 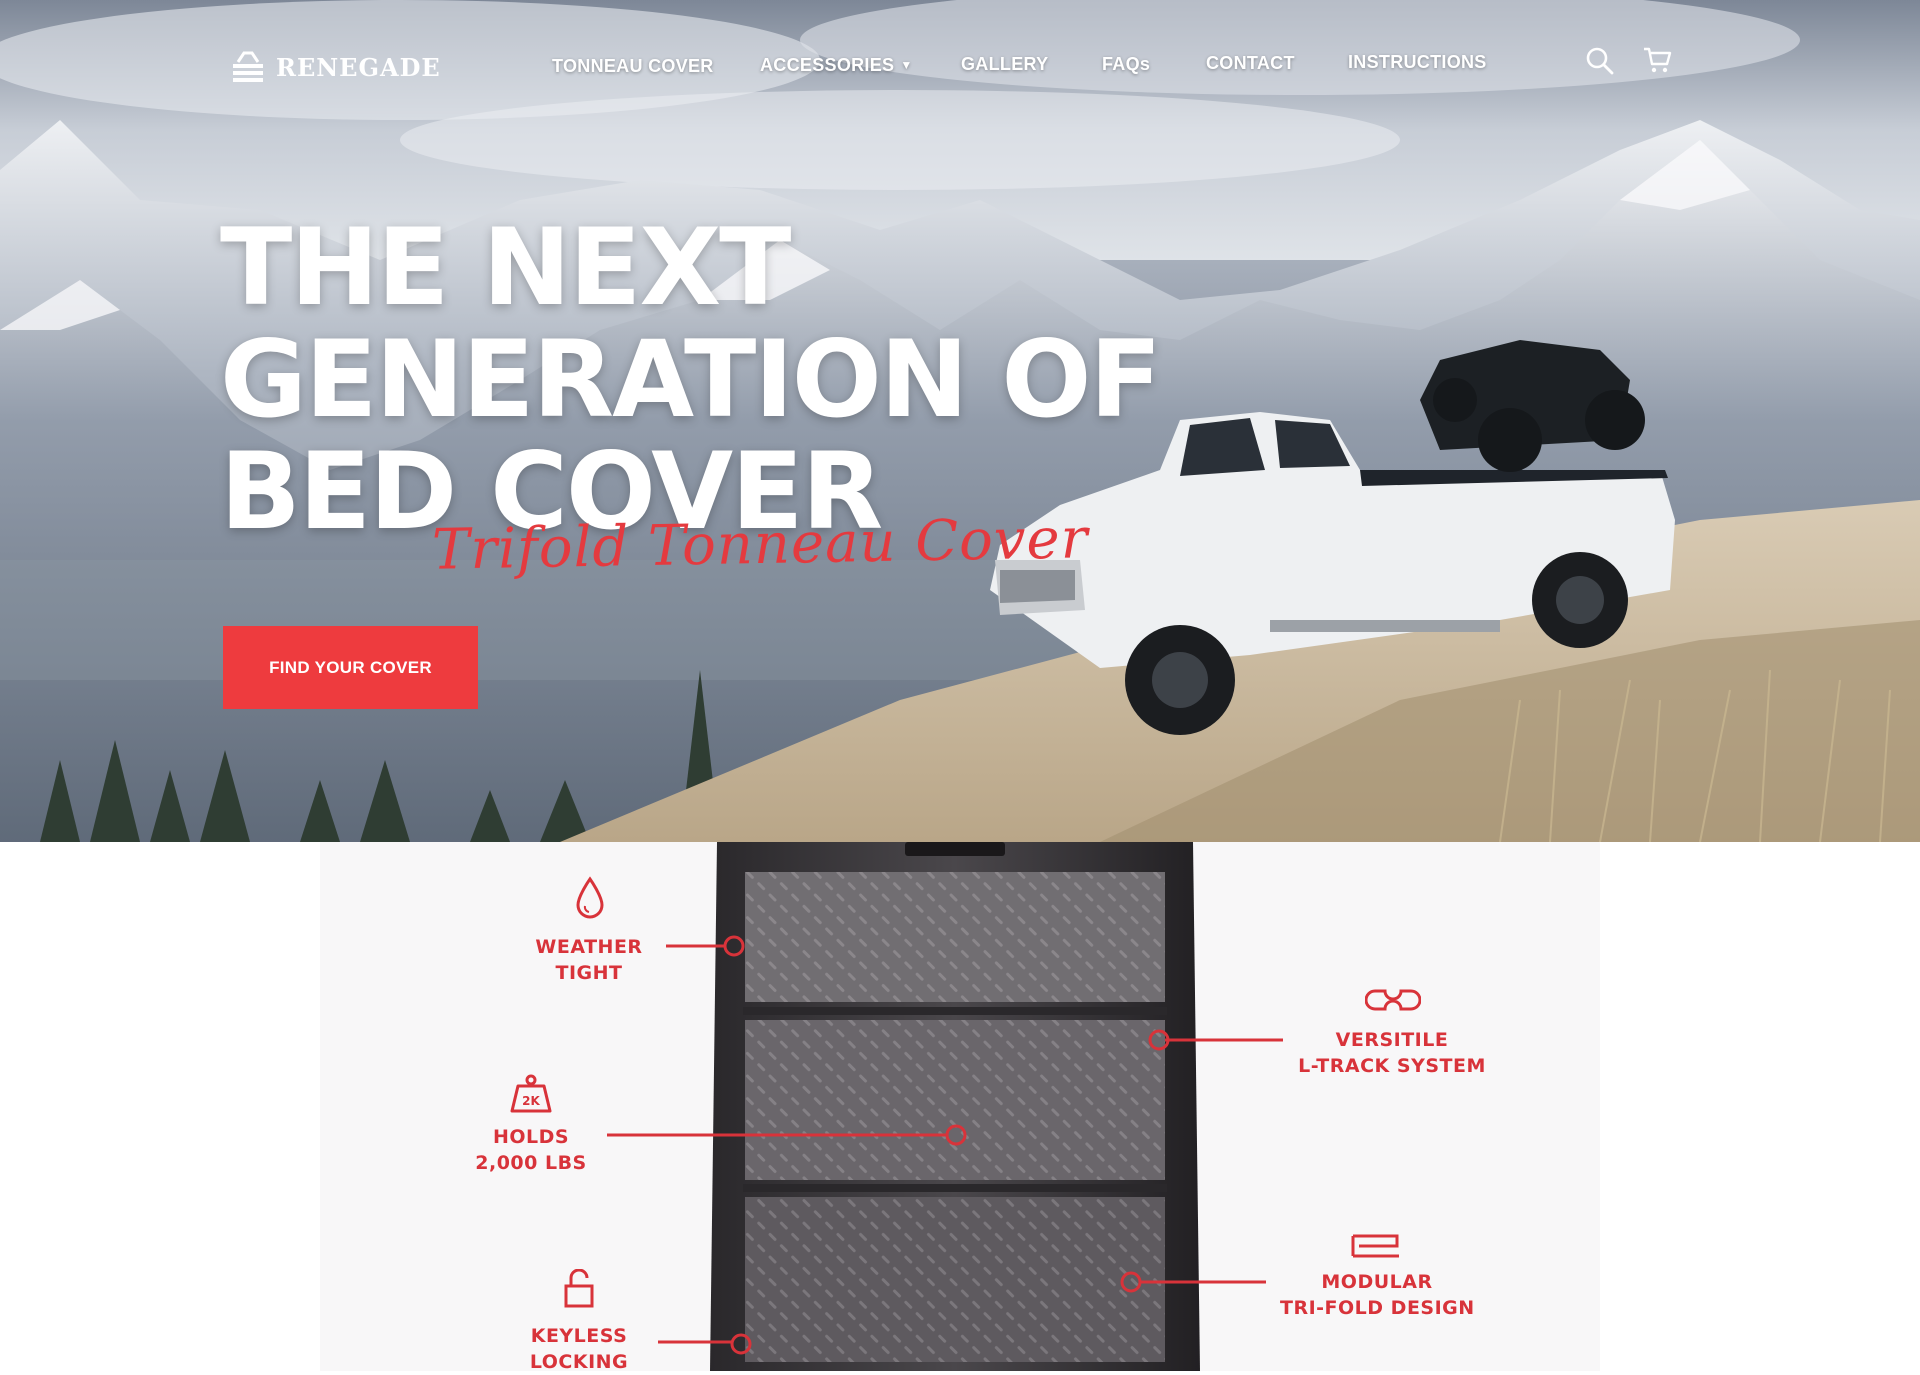 I want to click on padlock-icon, so click(x=579, y=1288).